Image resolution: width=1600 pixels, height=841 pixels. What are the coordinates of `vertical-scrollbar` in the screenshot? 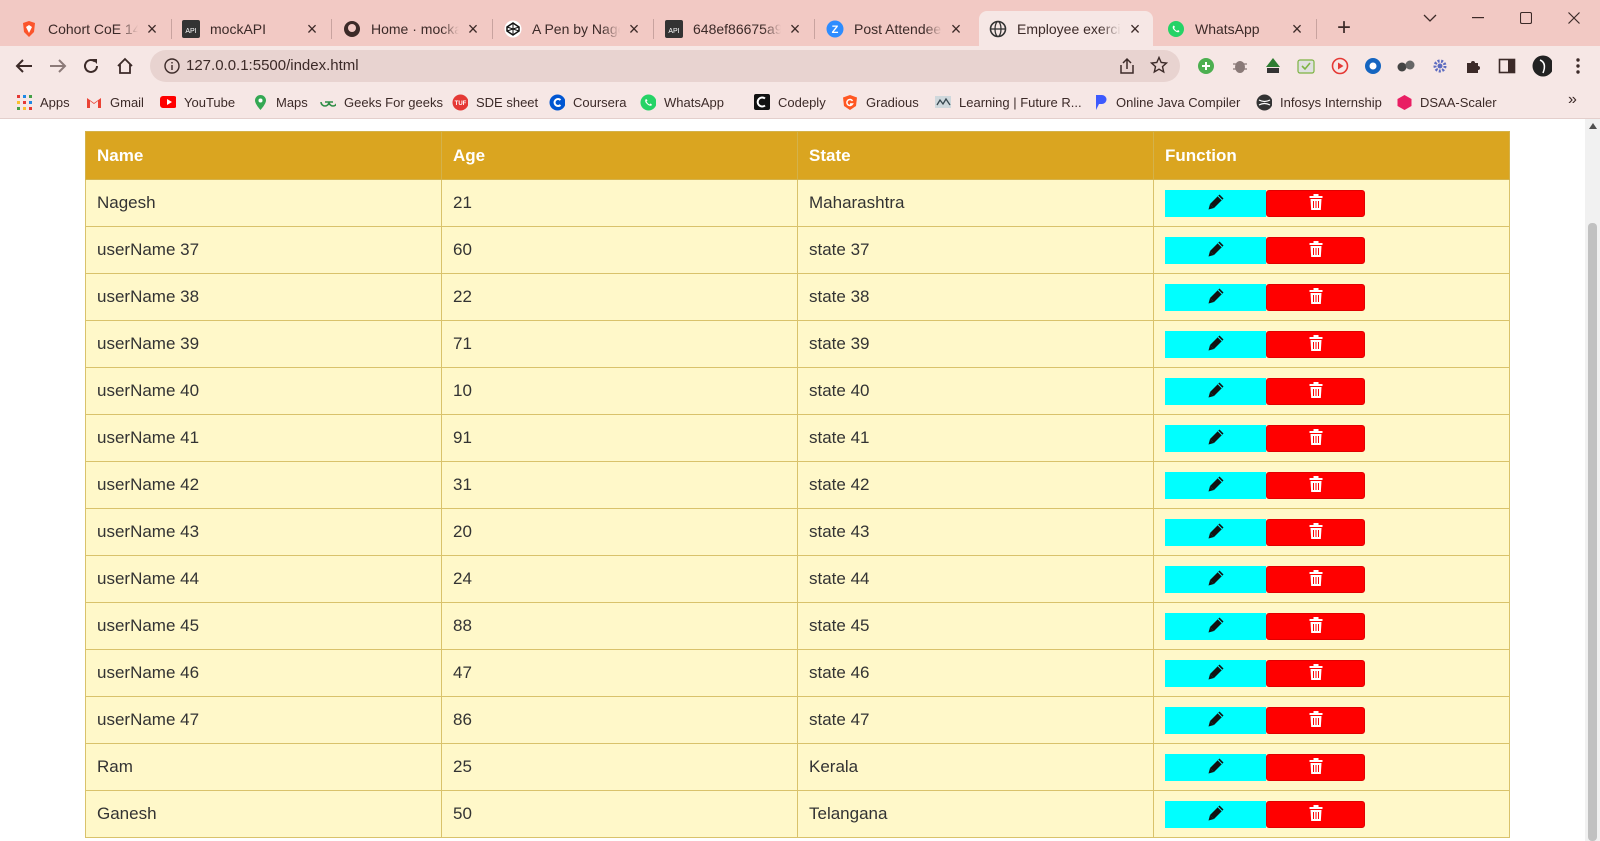 It's located at (1592, 480).